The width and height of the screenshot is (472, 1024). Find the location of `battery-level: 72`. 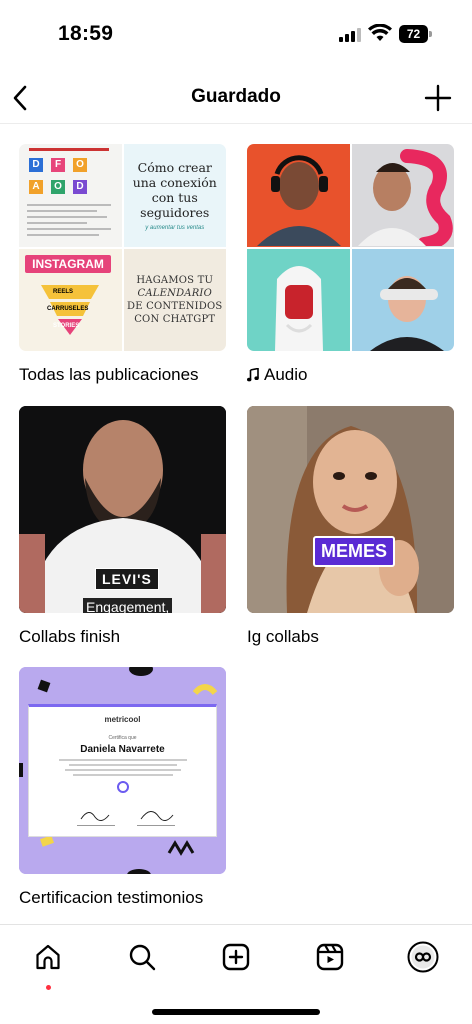

battery-level: 72 is located at coordinates (413, 34).